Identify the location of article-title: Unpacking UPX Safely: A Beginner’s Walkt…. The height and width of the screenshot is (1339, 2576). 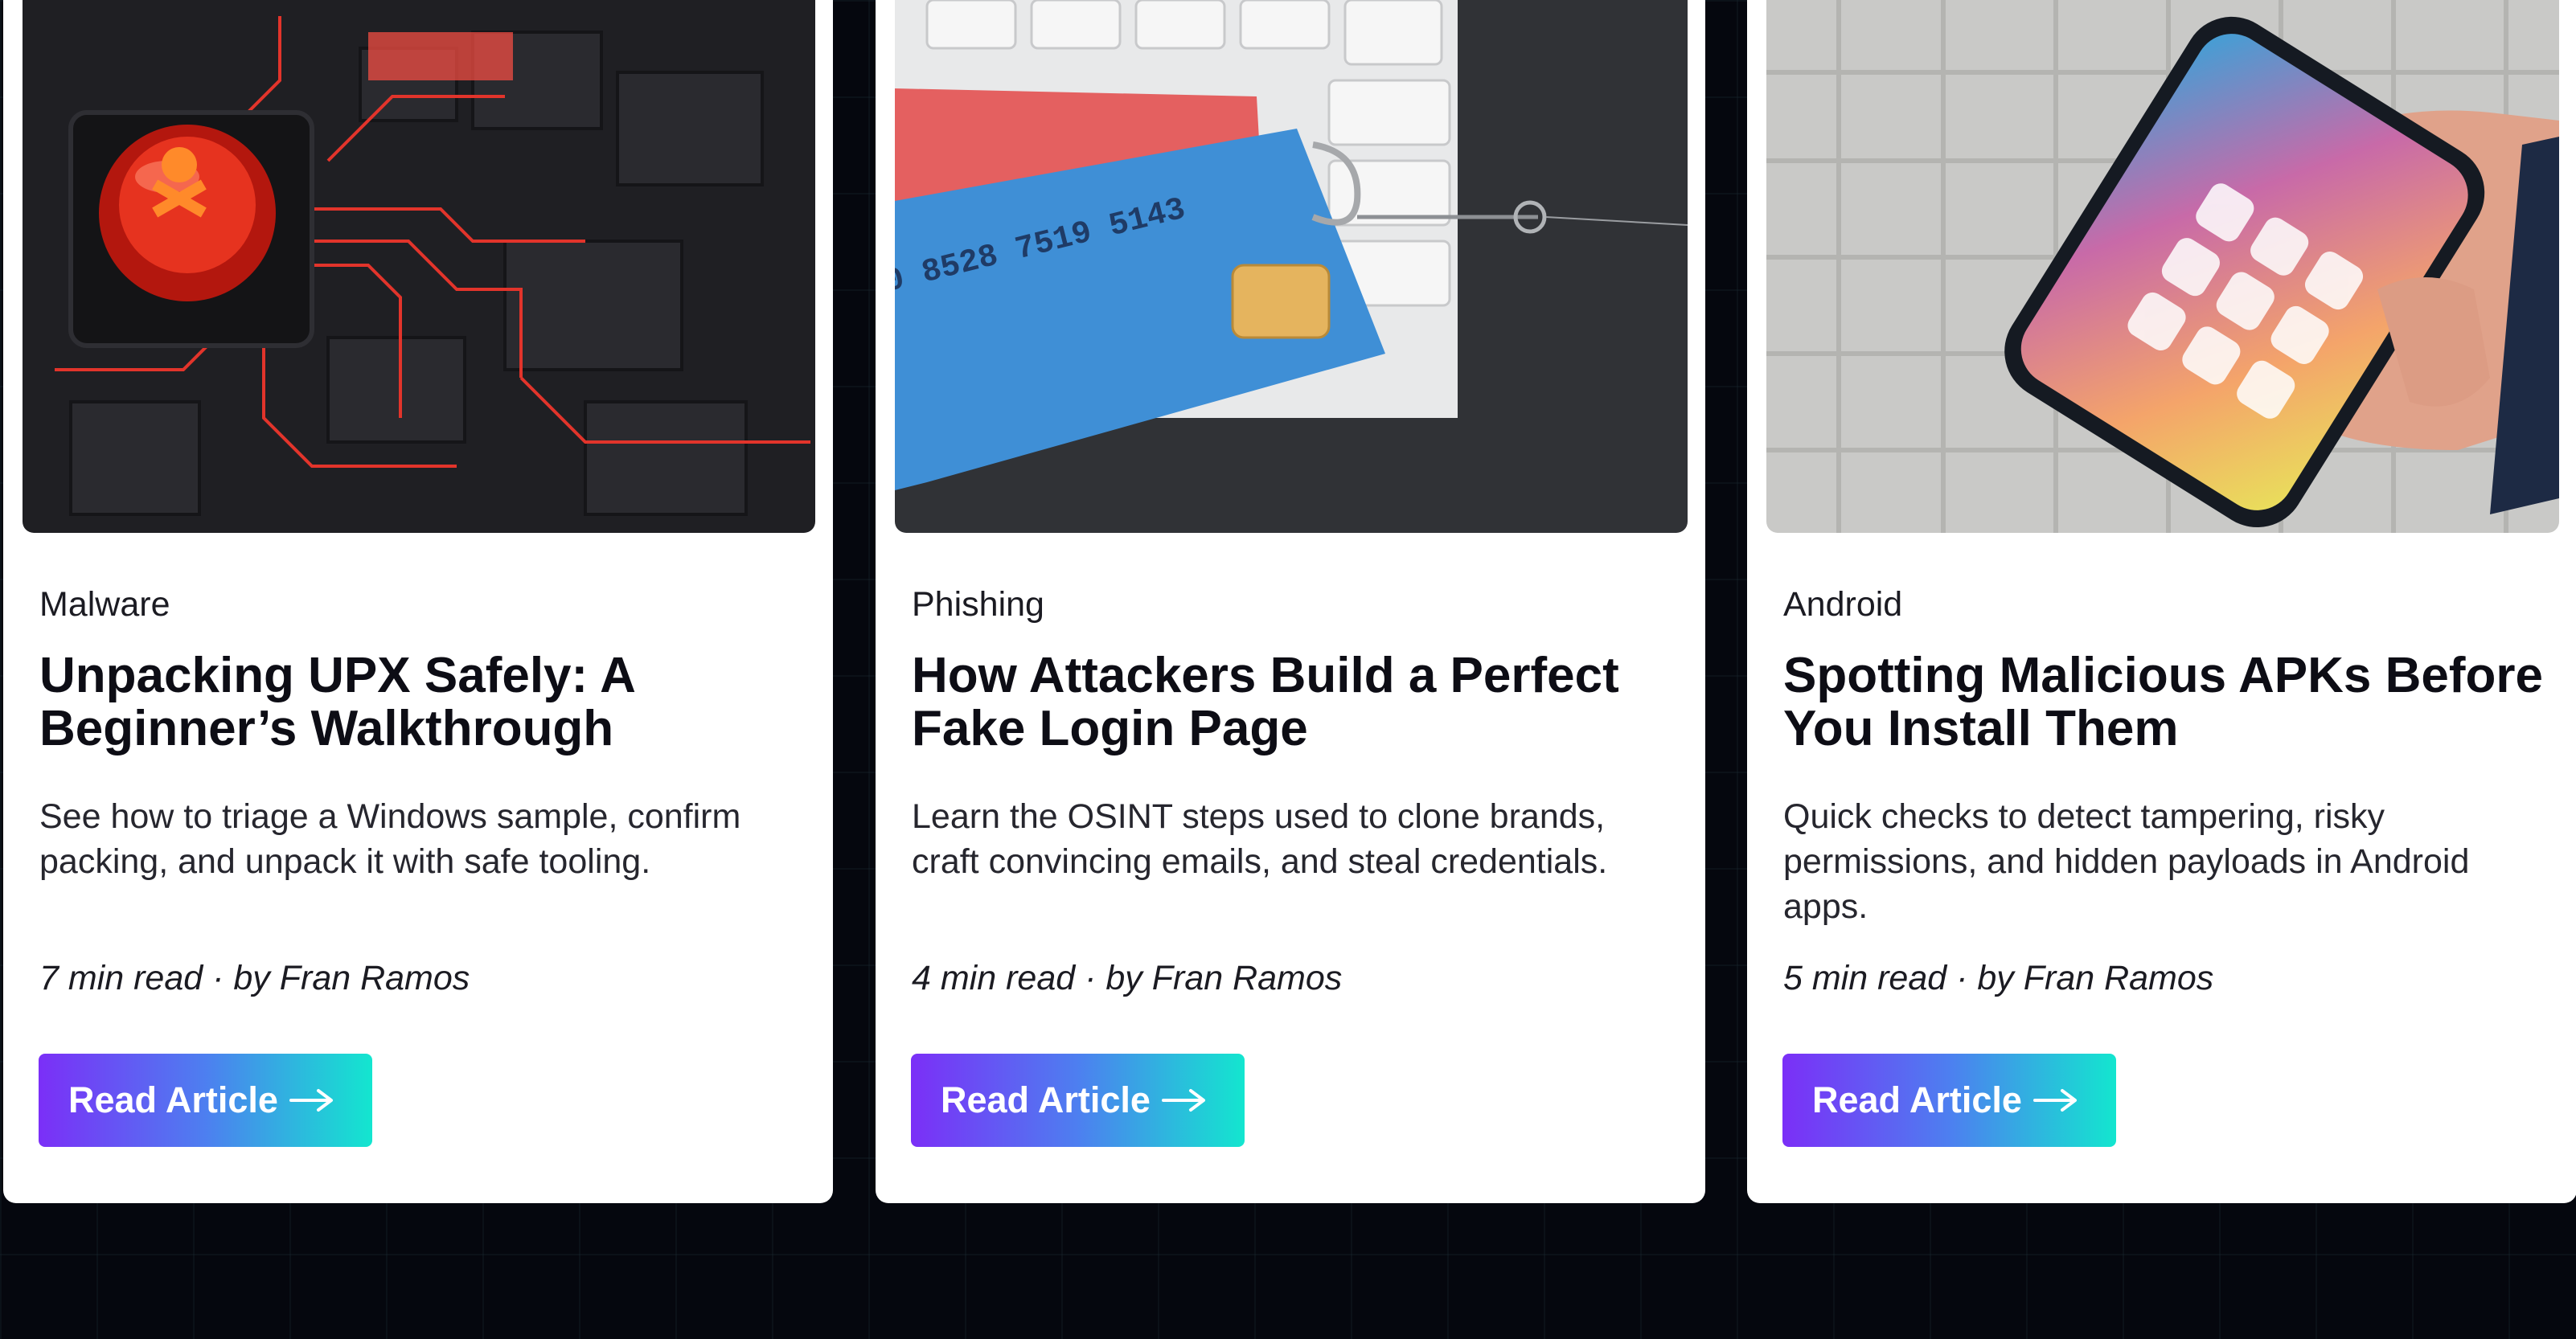
(425, 702).